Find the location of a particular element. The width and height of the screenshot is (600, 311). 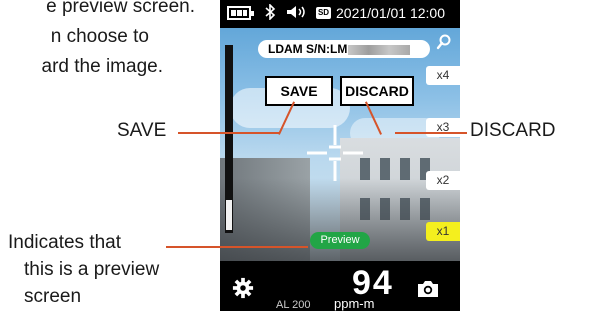

alarm-threshold: AL 200 is located at coordinates (293, 305).